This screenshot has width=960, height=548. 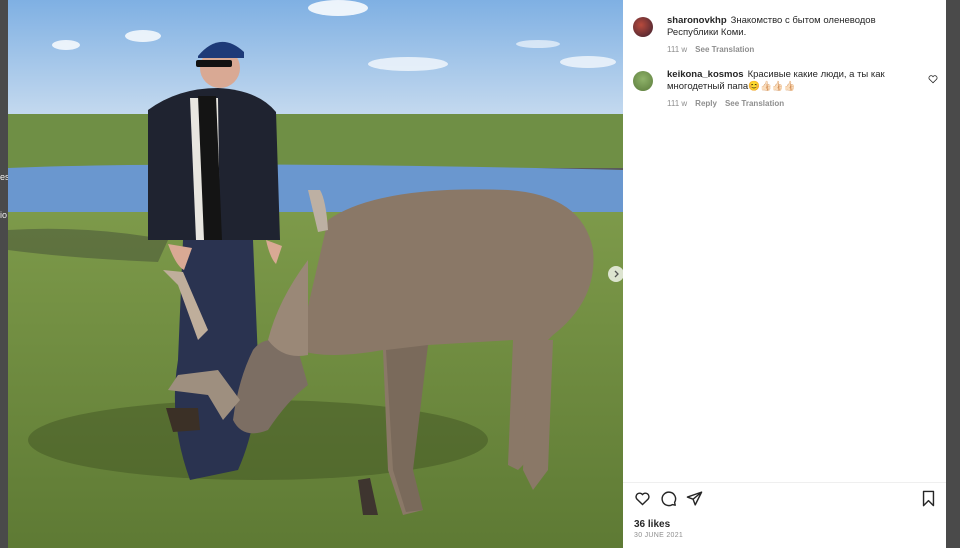 I want to click on next-photo-button, so click(x=615, y=274).